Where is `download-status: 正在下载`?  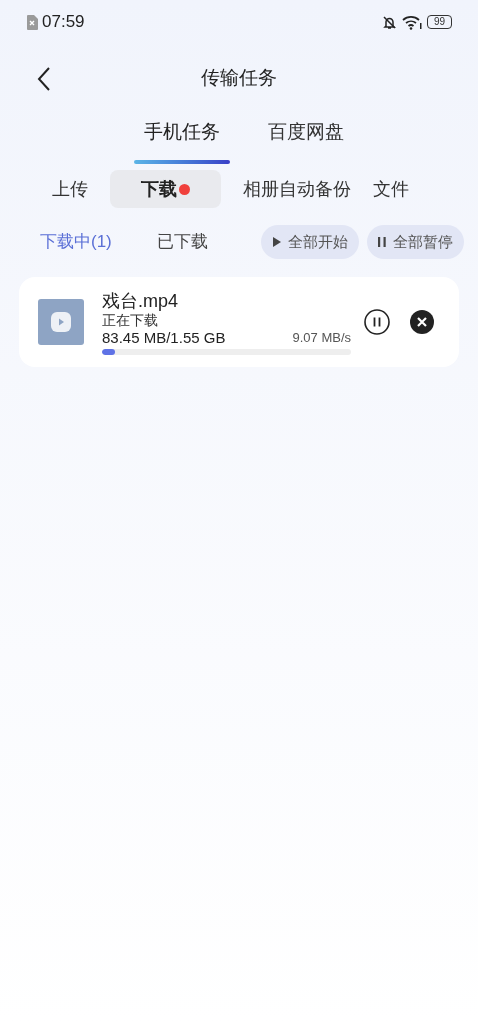 download-status: 正在下载 is located at coordinates (130, 320).